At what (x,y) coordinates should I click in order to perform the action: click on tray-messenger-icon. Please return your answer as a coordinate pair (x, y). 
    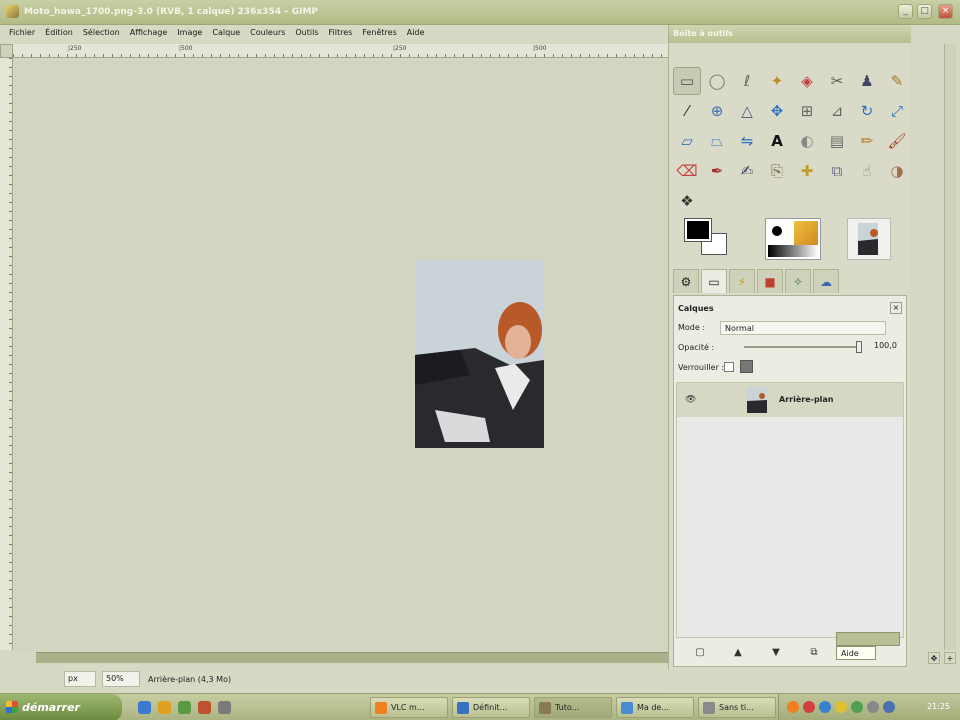
    Looking at the image, I should click on (841, 707).